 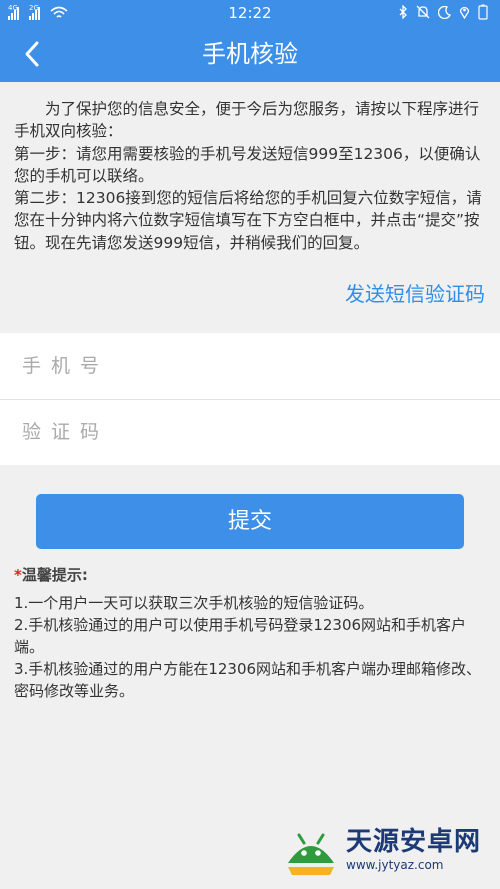 I want to click on battery-icon, so click(x=483, y=12).